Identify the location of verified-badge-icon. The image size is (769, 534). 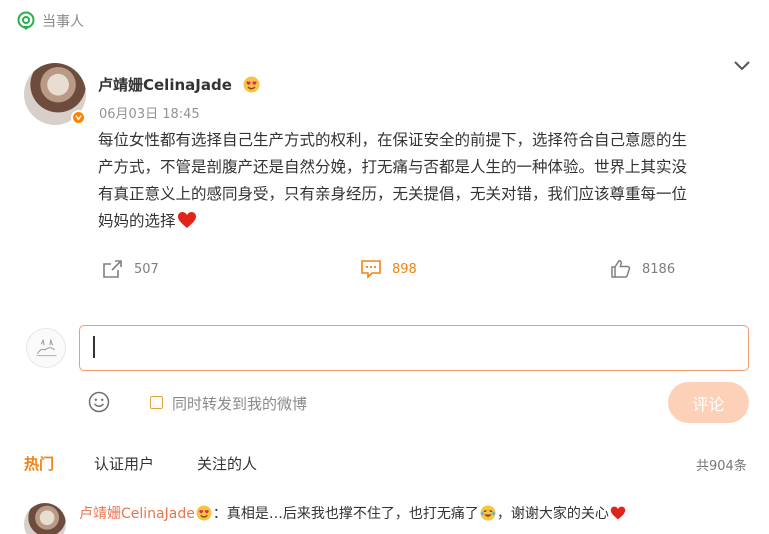
(78, 117).